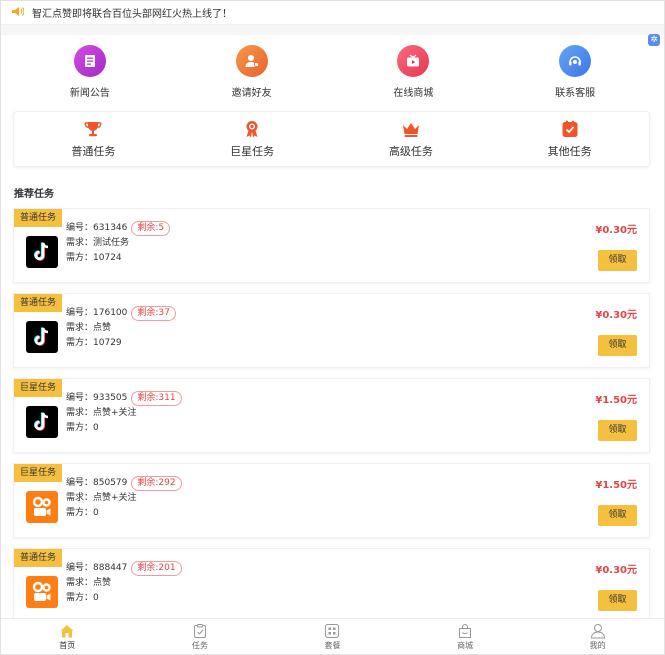 This screenshot has height=655, width=665. Describe the element at coordinates (575, 61) in the screenshot. I see `service-icon` at that location.